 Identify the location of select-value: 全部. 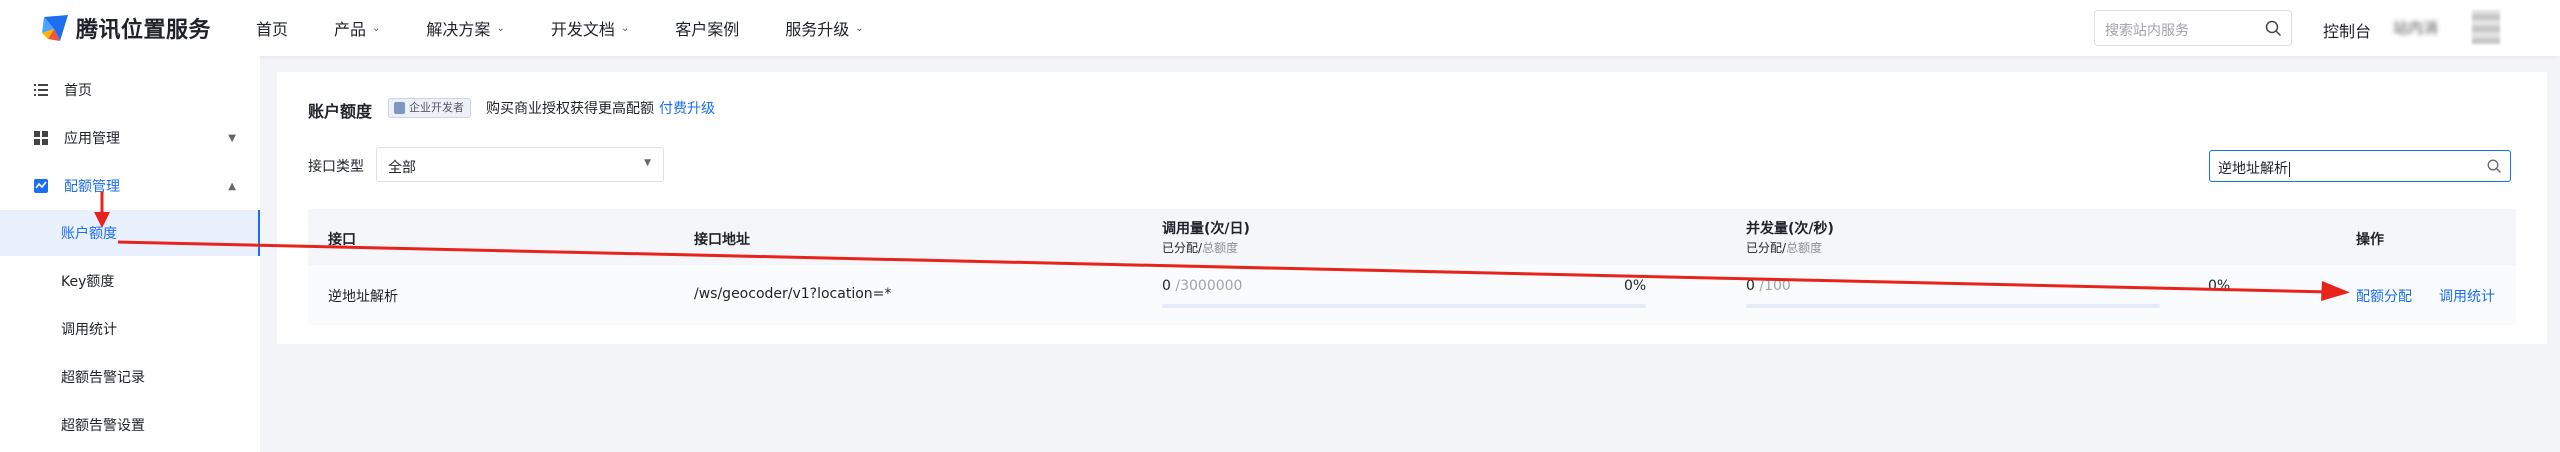
(402, 168).